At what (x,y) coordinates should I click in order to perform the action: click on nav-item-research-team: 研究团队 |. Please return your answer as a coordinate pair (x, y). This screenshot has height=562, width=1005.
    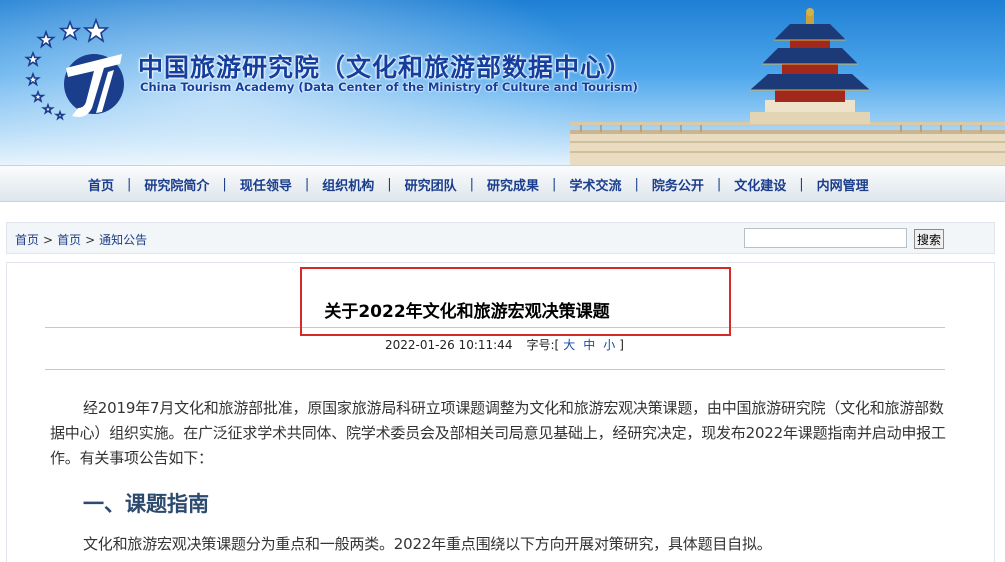
    Looking at the image, I should click on (446, 184).